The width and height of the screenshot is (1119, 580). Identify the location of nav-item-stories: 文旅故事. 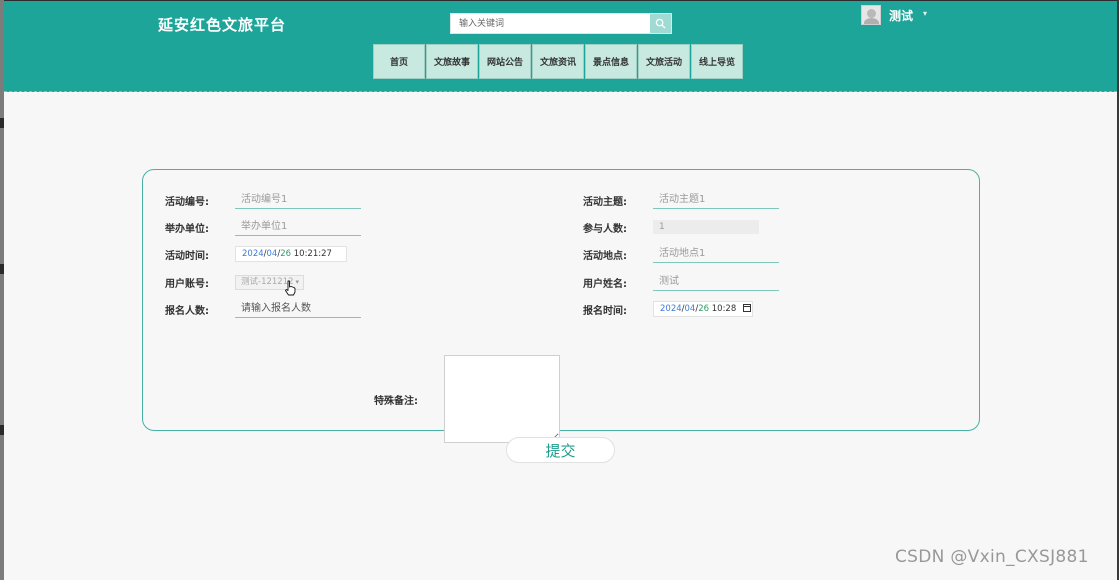
(452, 61).